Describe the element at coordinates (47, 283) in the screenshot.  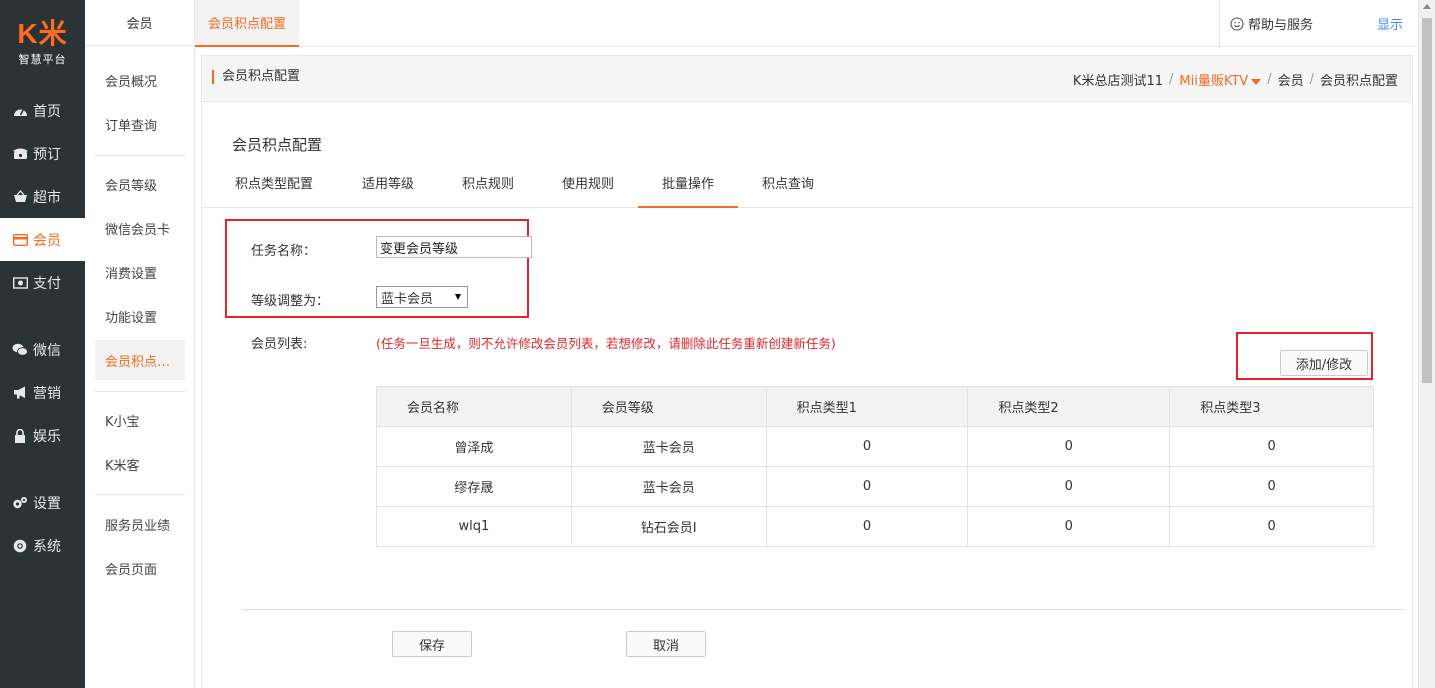
I see `nav-label: 支付` at that location.